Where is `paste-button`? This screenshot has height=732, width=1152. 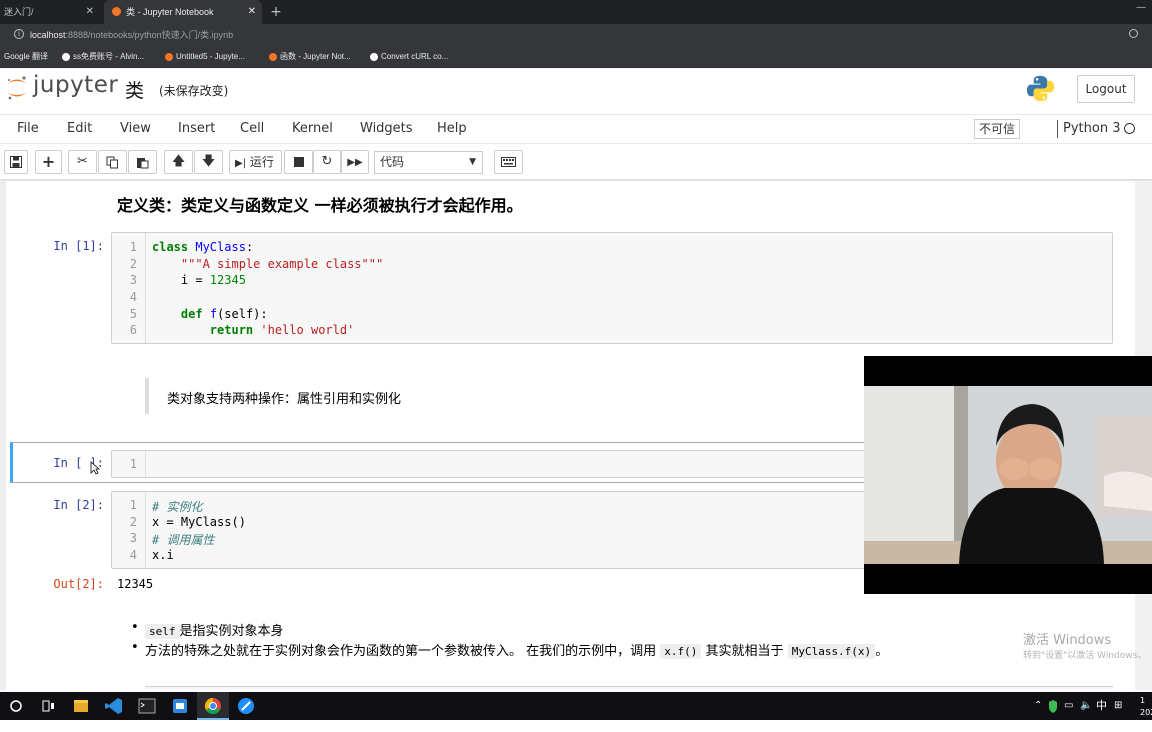 paste-button is located at coordinates (142, 162).